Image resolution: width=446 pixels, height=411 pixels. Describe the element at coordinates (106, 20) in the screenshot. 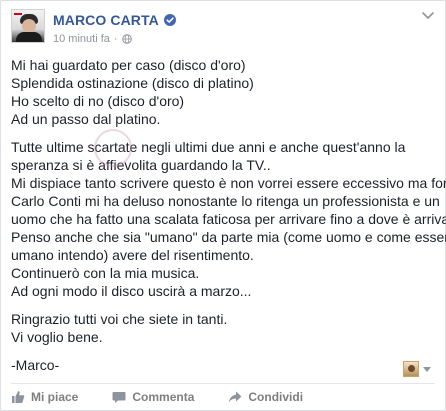

I see `author-name-link: MARCO CARTA` at that location.